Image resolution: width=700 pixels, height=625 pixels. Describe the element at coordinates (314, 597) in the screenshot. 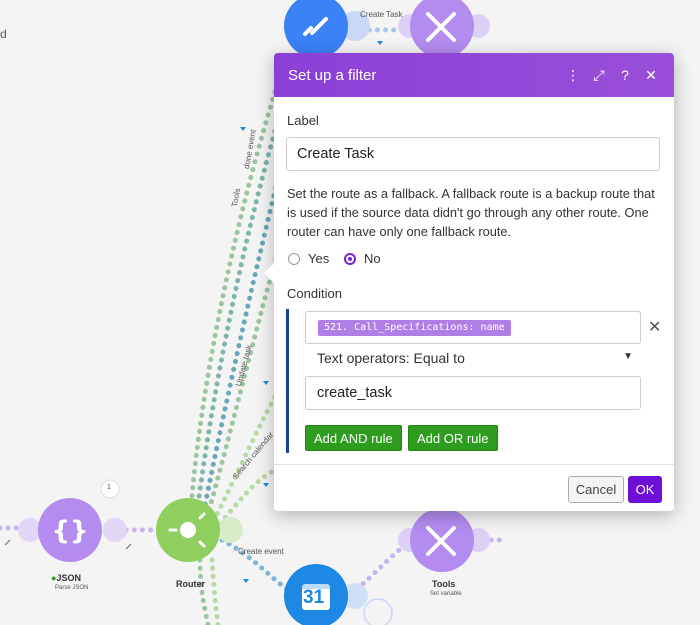

I see `calendar-day: 31` at that location.